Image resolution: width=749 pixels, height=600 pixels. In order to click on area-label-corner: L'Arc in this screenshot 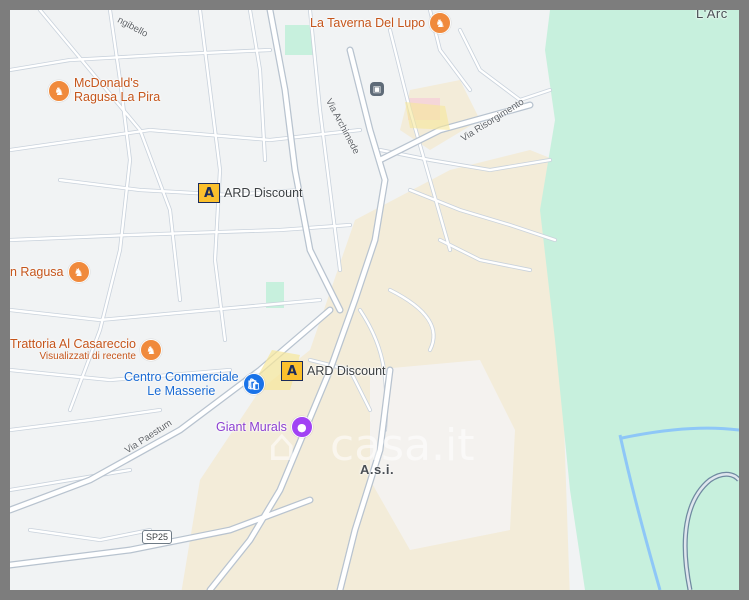, I will do `click(712, 15)`.